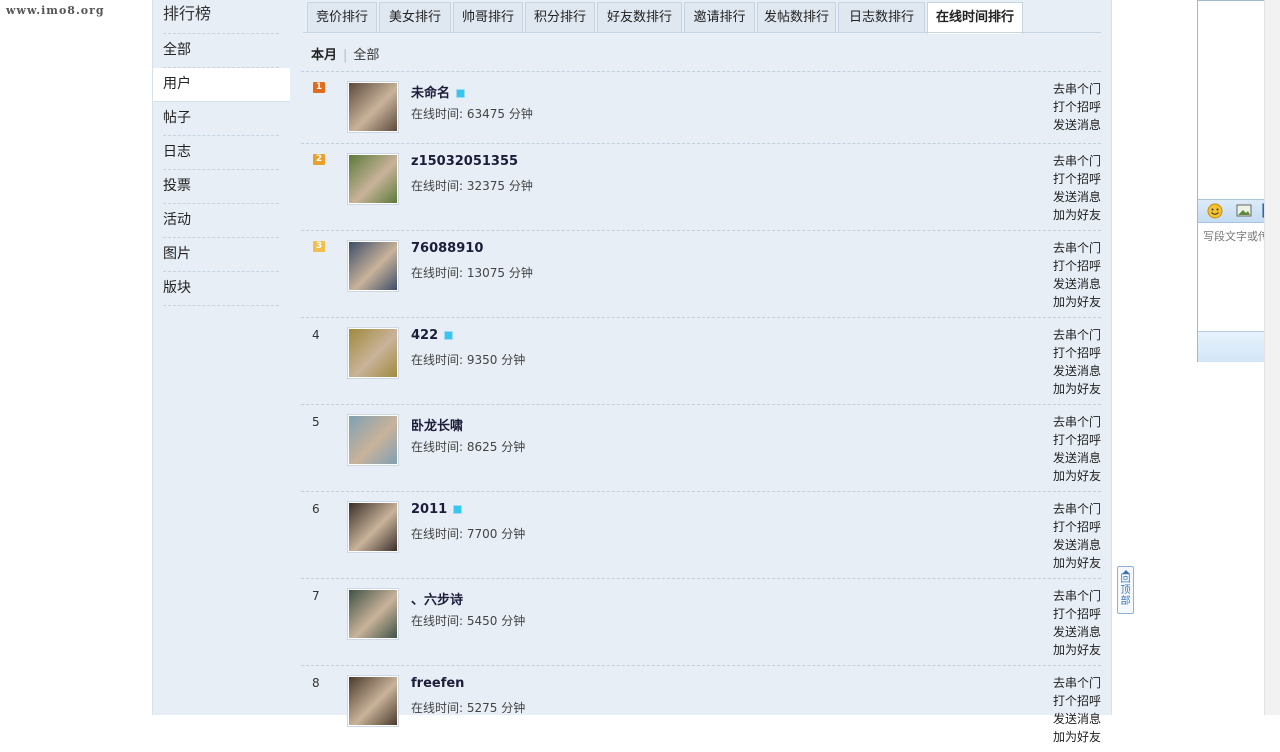 The height and width of the screenshot is (752, 1280). Describe the element at coordinates (221, 187) in the screenshot. I see `sidebar-item-polls: 投票` at that location.